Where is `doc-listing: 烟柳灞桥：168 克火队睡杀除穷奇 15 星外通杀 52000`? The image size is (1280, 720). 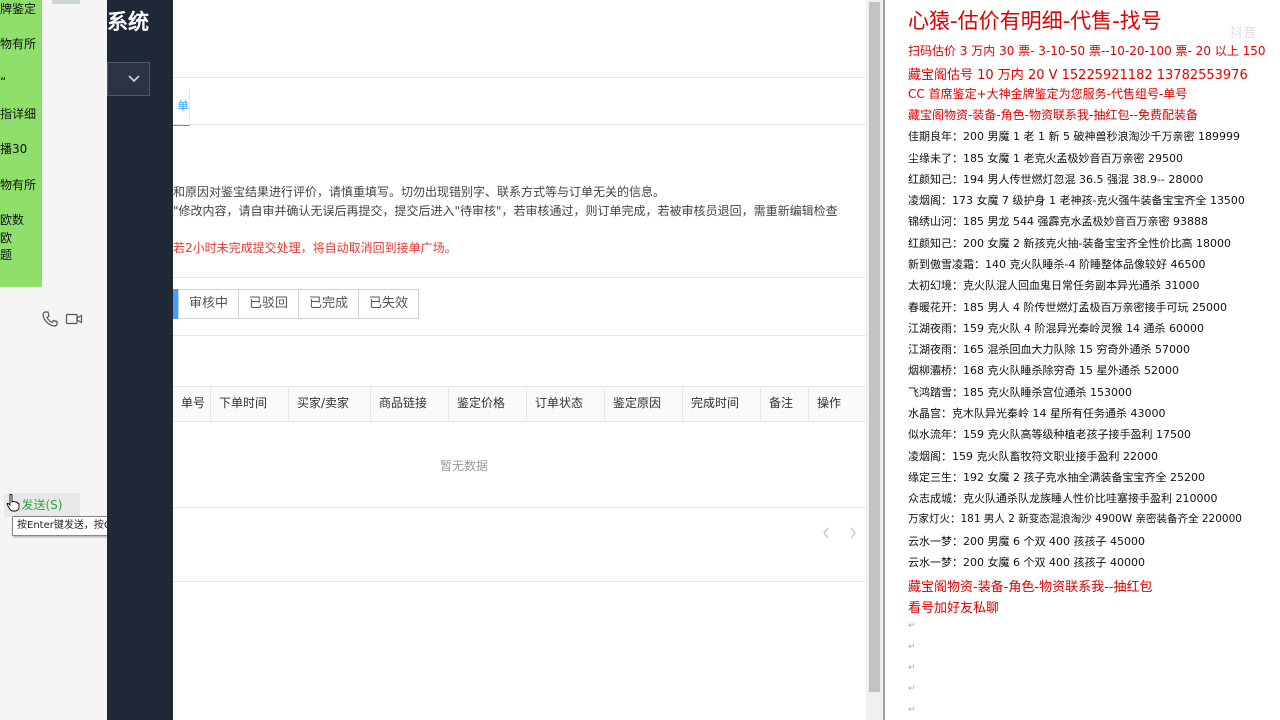 doc-listing: 烟柳灞桥：168 克火队睡杀除穷奇 15 星外通杀 52000 is located at coordinates (1043, 370).